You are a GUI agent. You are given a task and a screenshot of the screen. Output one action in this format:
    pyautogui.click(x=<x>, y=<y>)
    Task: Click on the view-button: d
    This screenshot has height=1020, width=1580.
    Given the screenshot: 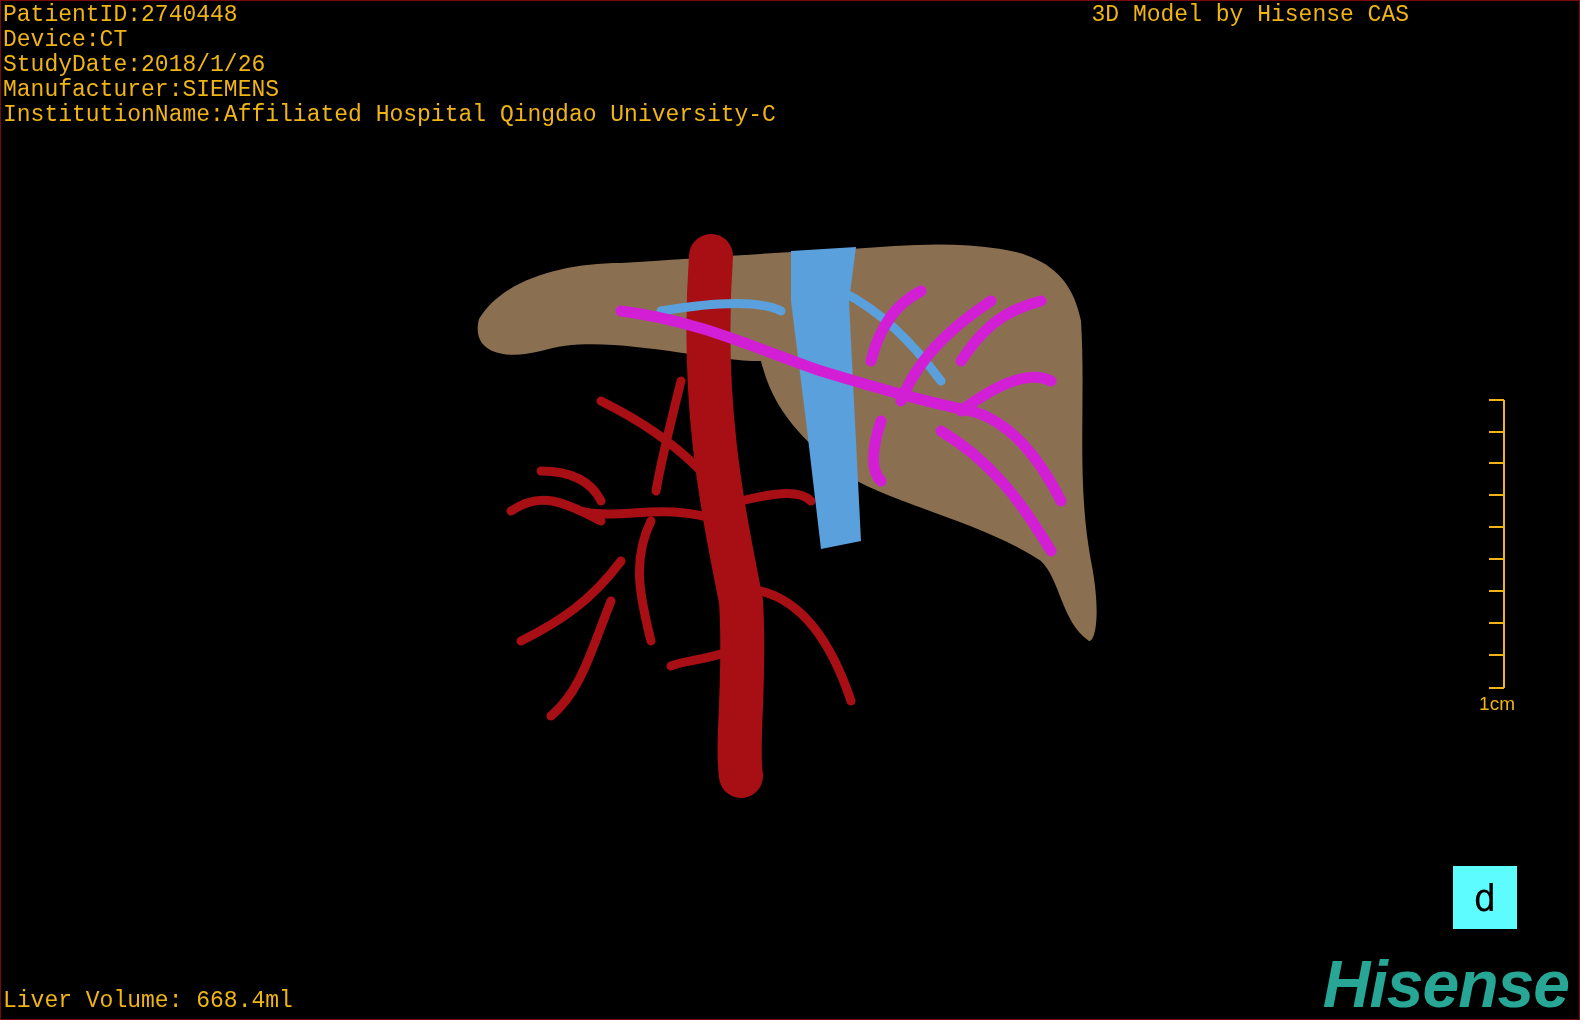 What is the action you would take?
    pyautogui.click(x=1485, y=897)
    